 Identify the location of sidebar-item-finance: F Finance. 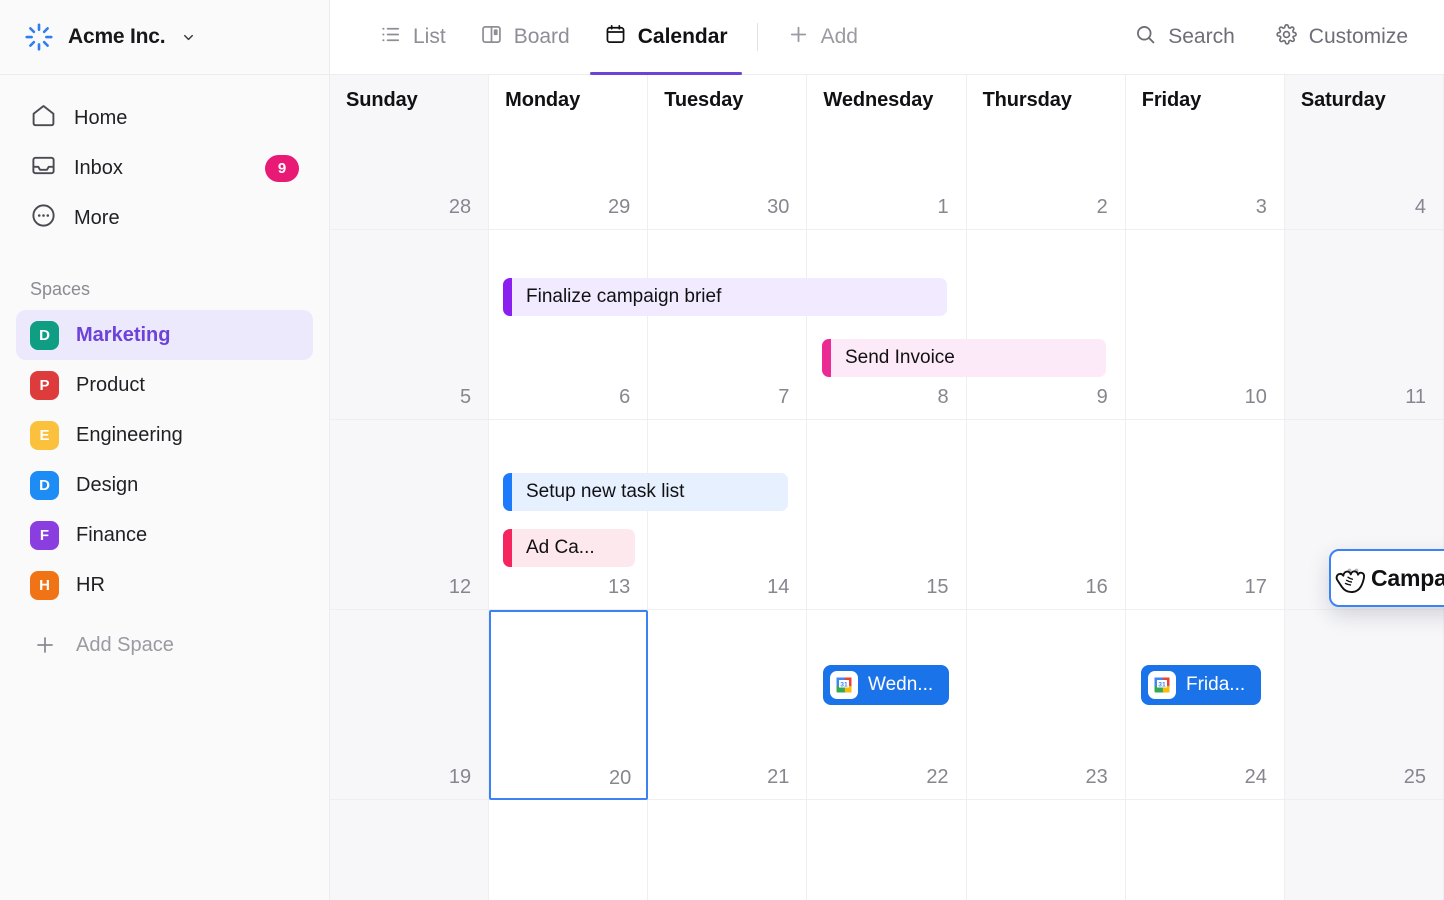
(164, 535).